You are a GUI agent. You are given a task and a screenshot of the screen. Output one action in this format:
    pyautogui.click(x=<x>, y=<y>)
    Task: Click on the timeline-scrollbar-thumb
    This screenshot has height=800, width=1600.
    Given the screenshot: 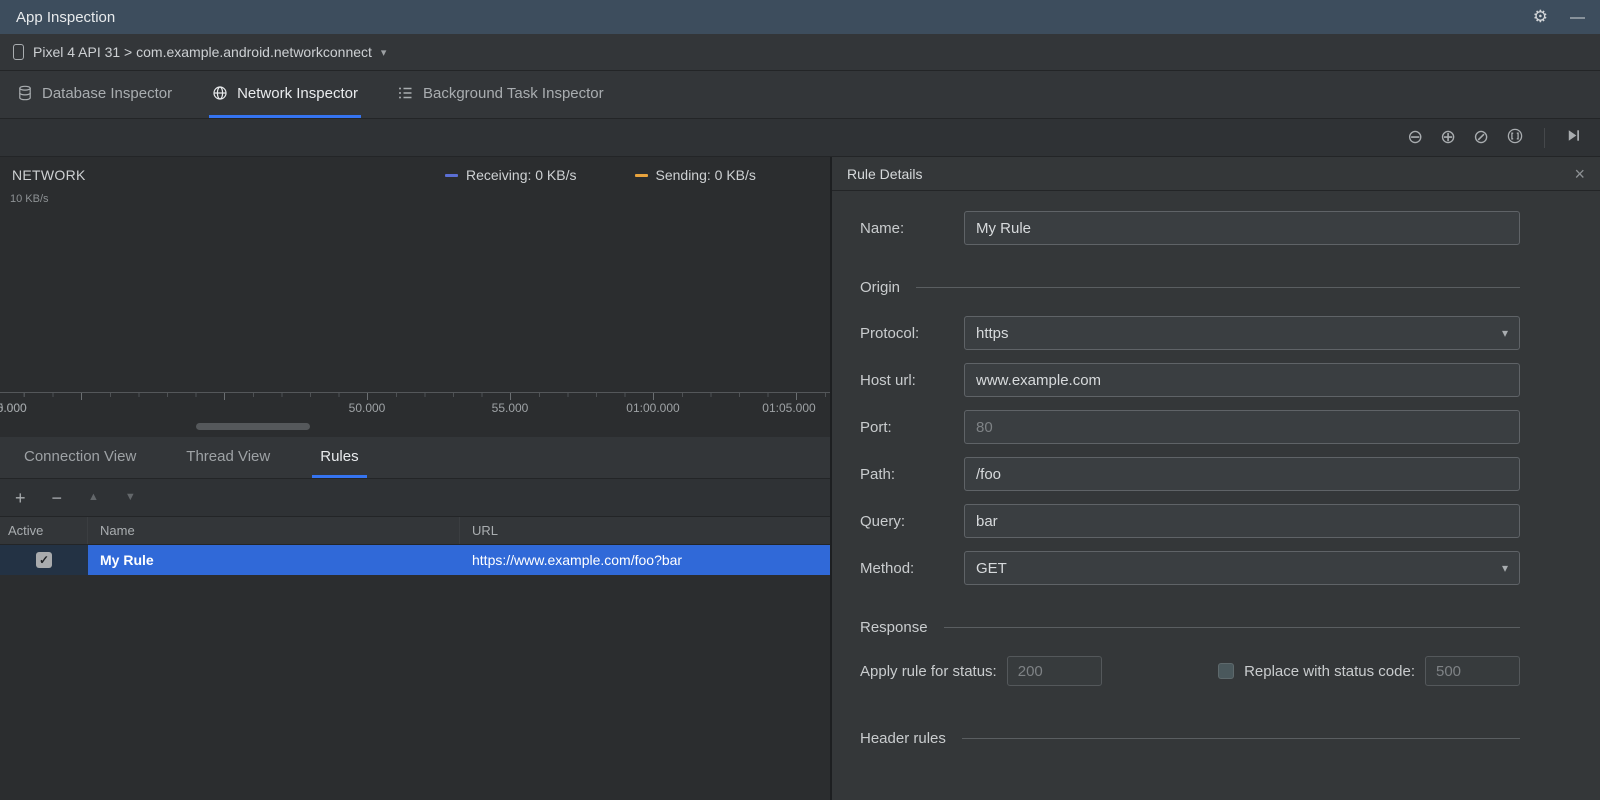 What is the action you would take?
    pyautogui.click(x=253, y=426)
    